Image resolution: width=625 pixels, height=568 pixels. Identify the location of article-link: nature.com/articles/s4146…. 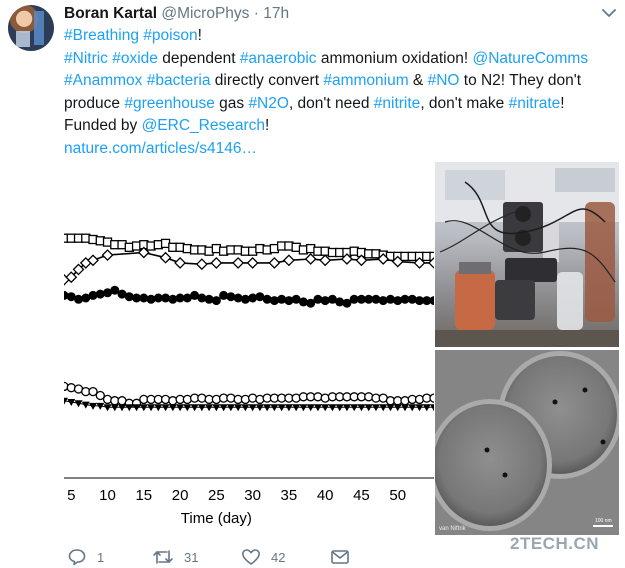
(160, 148).